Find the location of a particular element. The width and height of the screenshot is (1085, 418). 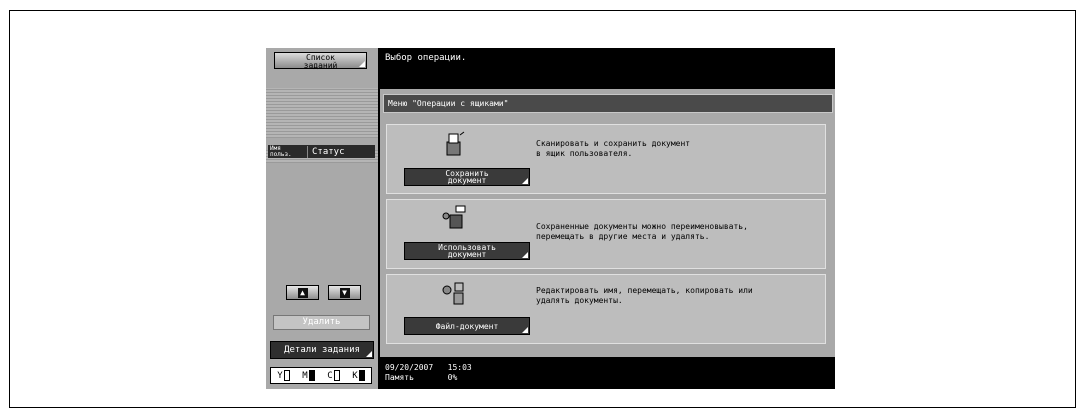

scroll-up-button: ▲ is located at coordinates (302, 292).